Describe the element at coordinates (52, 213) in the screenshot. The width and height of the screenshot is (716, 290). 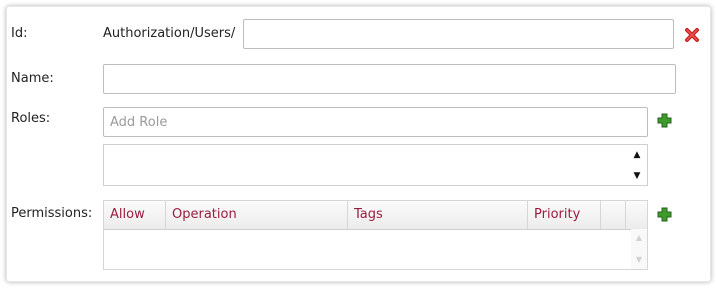
I see `permissions-label: Permissions:` at that location.